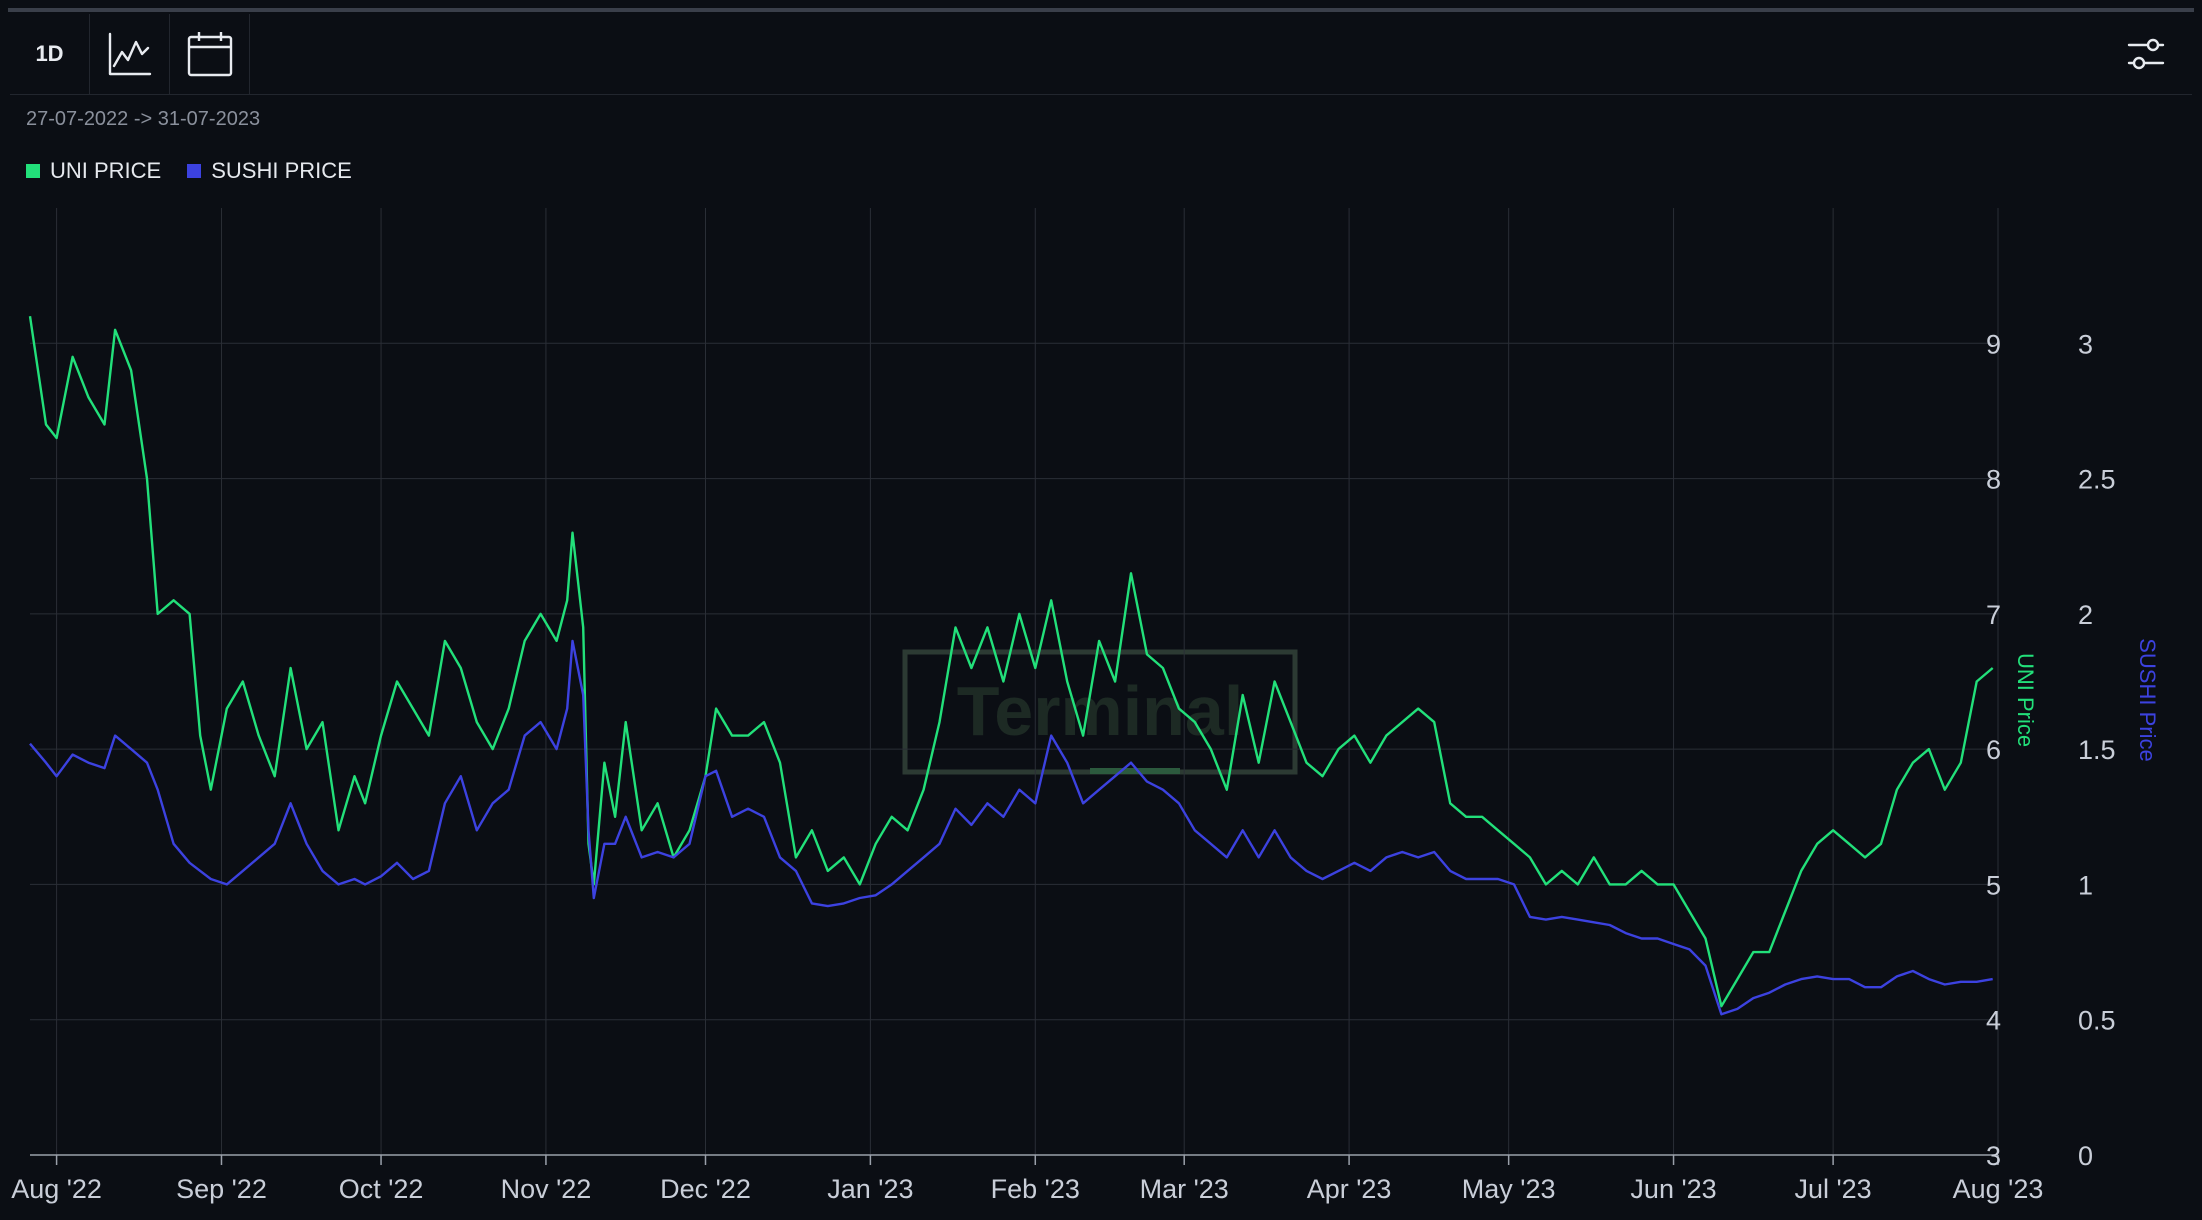  Describe the element at coordinates (56, 1189) in the screenshot. I see `x-tick-label: Aug '22` at that location.